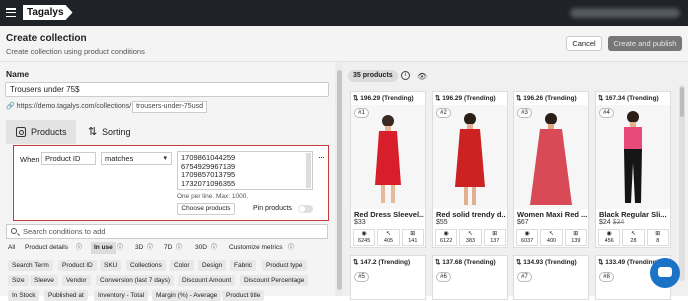 The height and width of the screenshot is (301, 688). What do you see at coordinates (470, 241) in the screenshot?
I see `clicks-count: 383` at bounding box center [470, 241].